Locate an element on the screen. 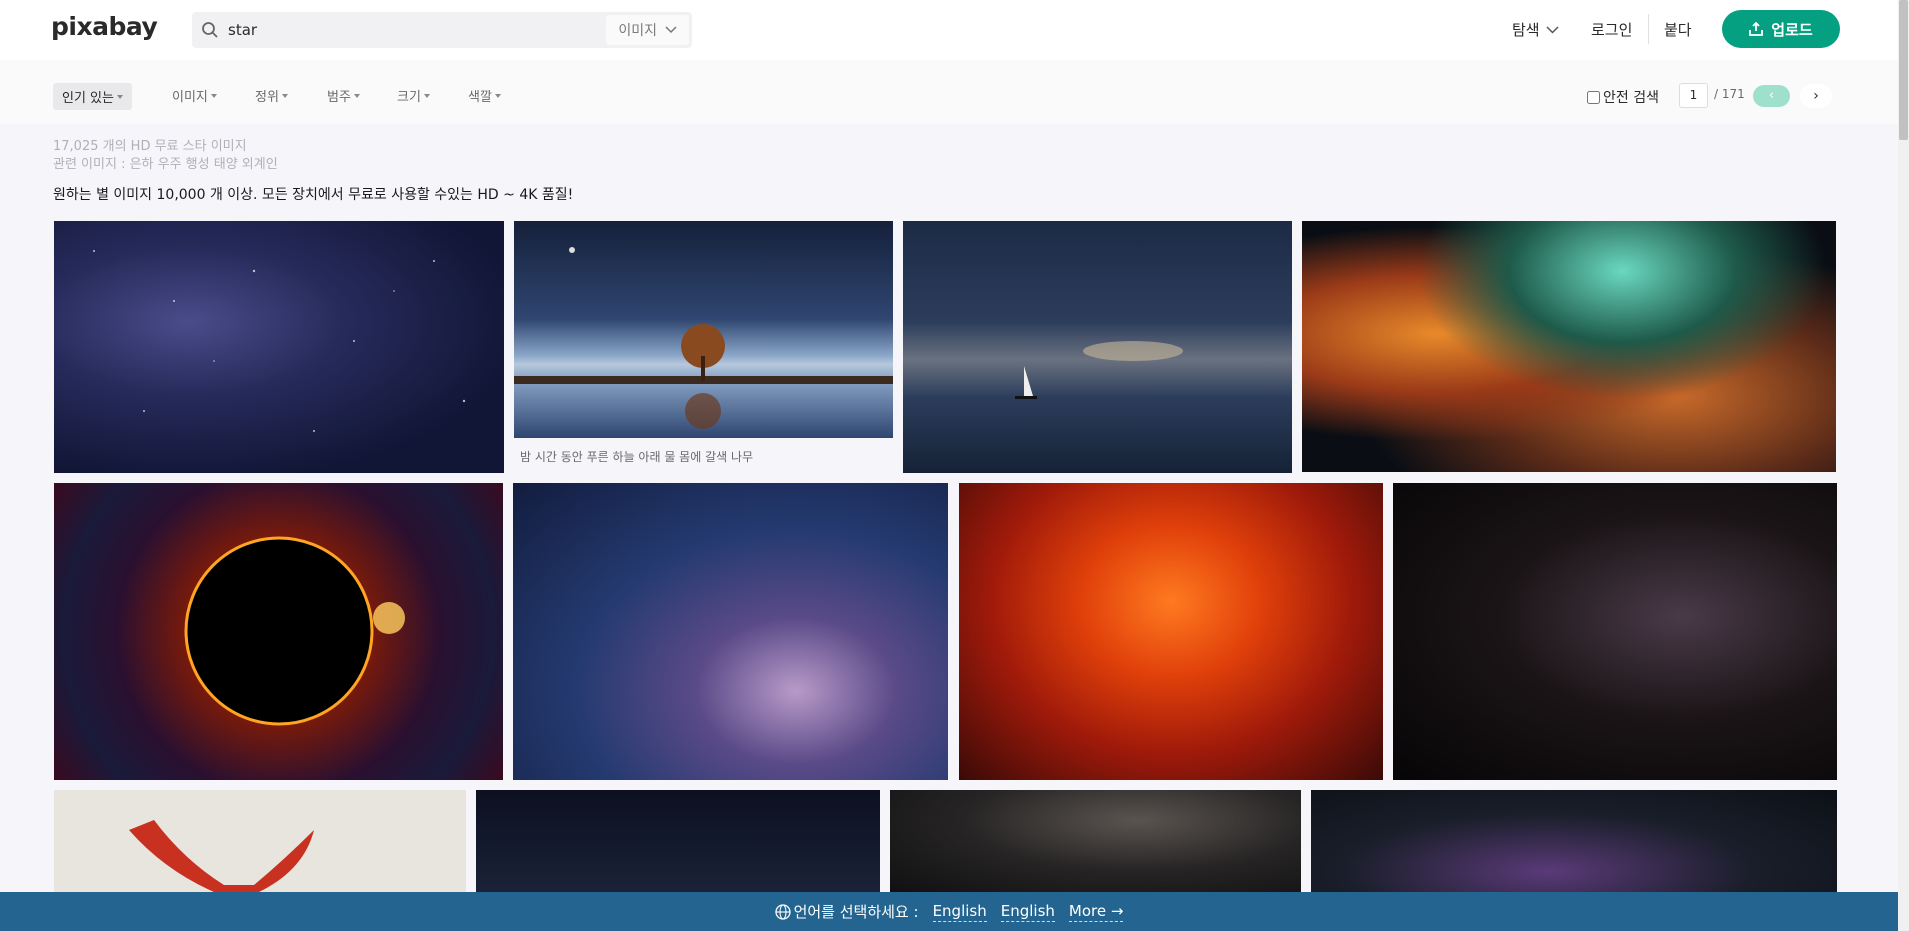  filter-orientation: 정위 is located at coordinates (271, 95).